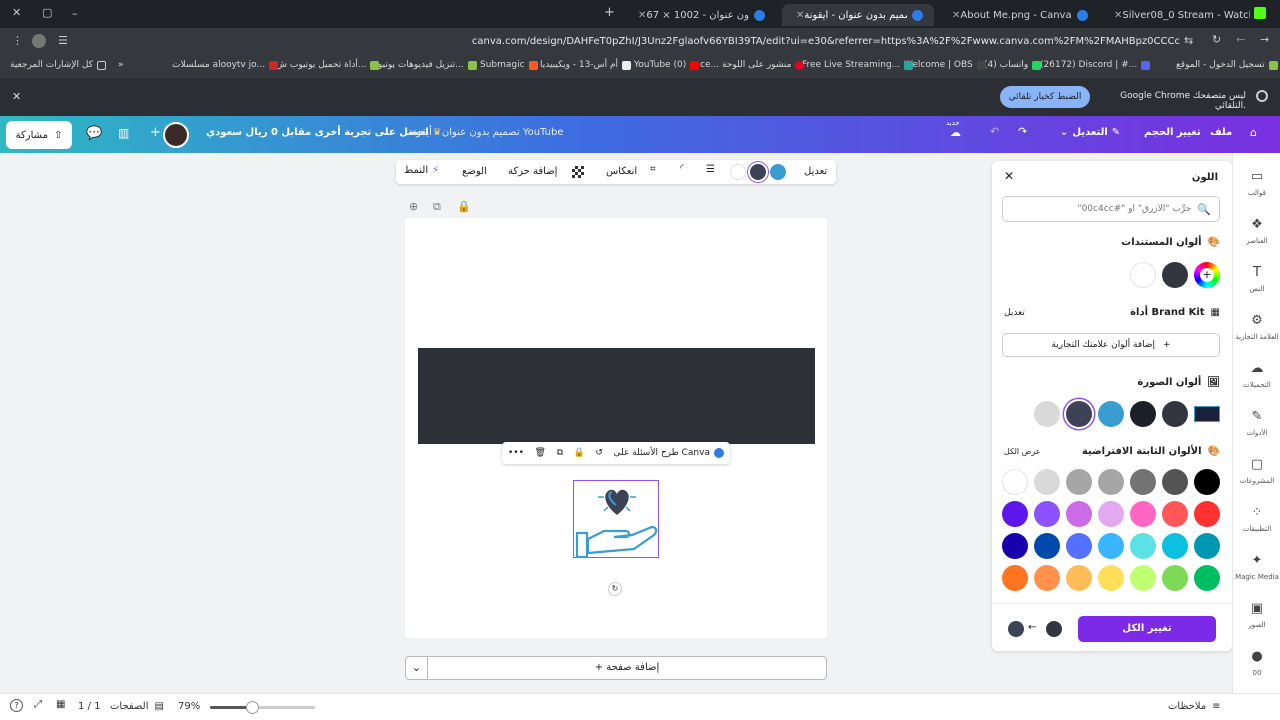 The image size is (1280, 720). Describe the element at coordinates (1256, 519) in the screenshot. I see `sidebar-item: ⁘ التطبيقات` at that location.